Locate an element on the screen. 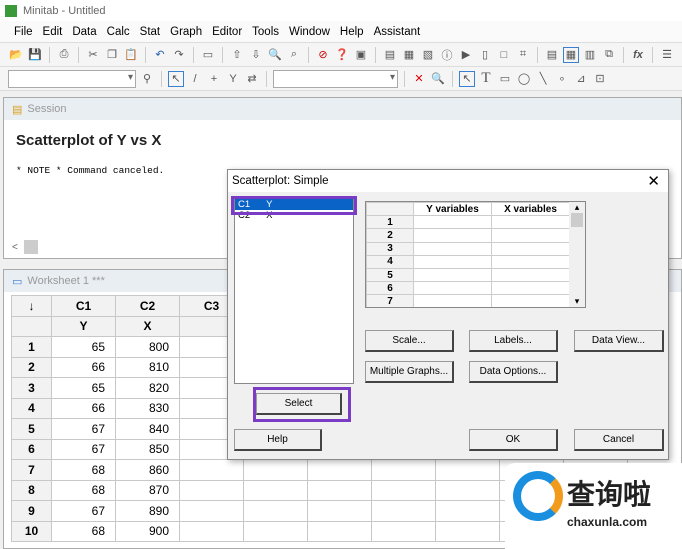  menu-window: Window is located at coordinates (309, 32).